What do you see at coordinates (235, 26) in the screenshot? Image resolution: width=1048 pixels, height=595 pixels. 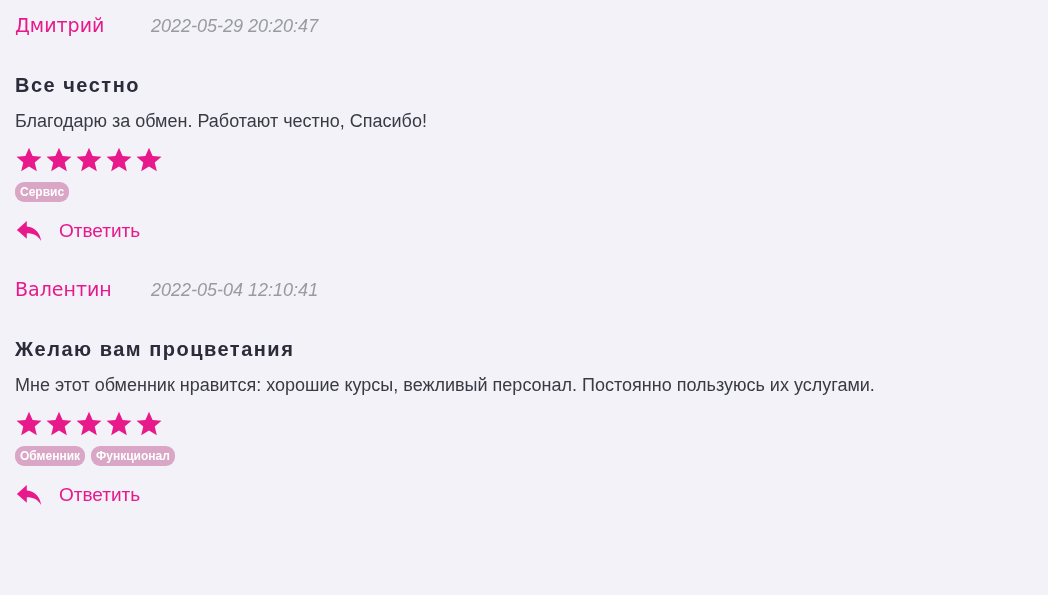 I see `review-date: 2022-05-29 20:20:47` at bounding box center [235, 26].